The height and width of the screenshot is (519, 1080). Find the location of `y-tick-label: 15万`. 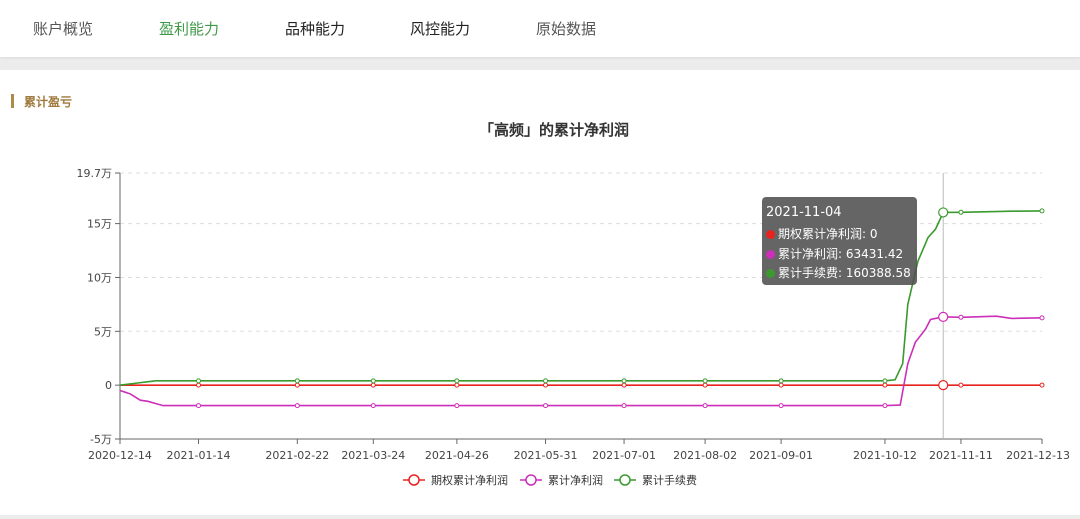

y-tick-label: 15万 is located at coordinates (99, 224).